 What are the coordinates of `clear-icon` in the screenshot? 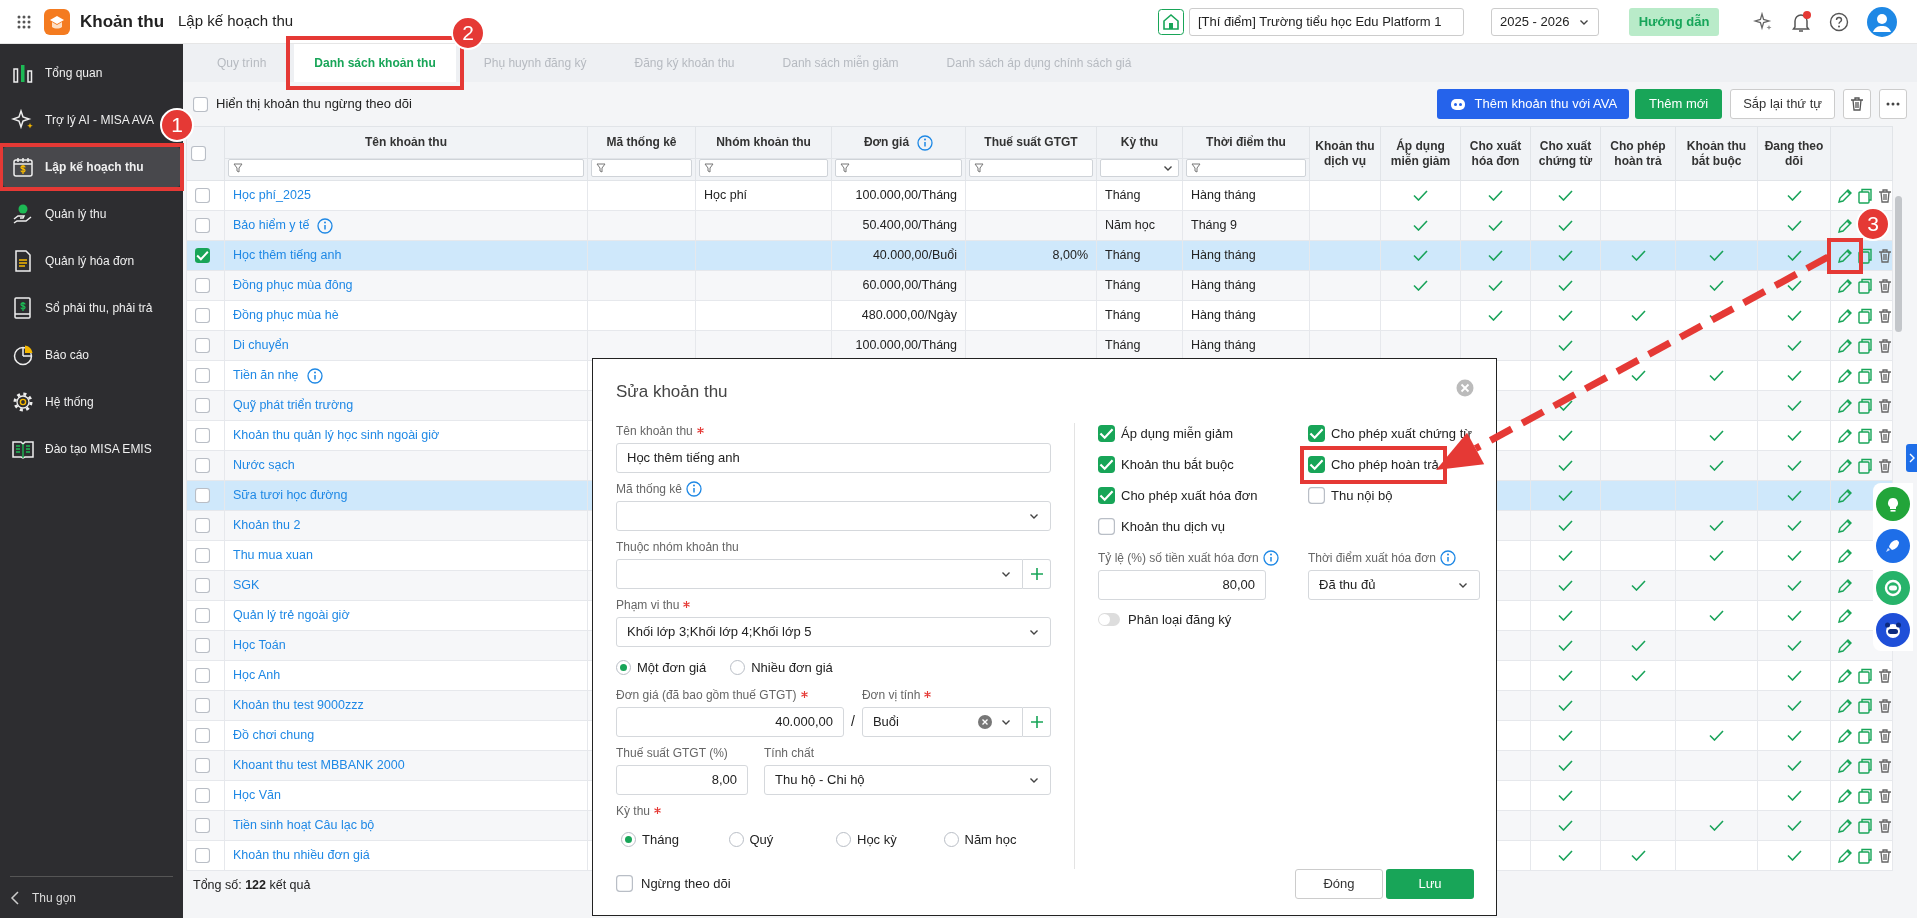 It's located at (985, 721).